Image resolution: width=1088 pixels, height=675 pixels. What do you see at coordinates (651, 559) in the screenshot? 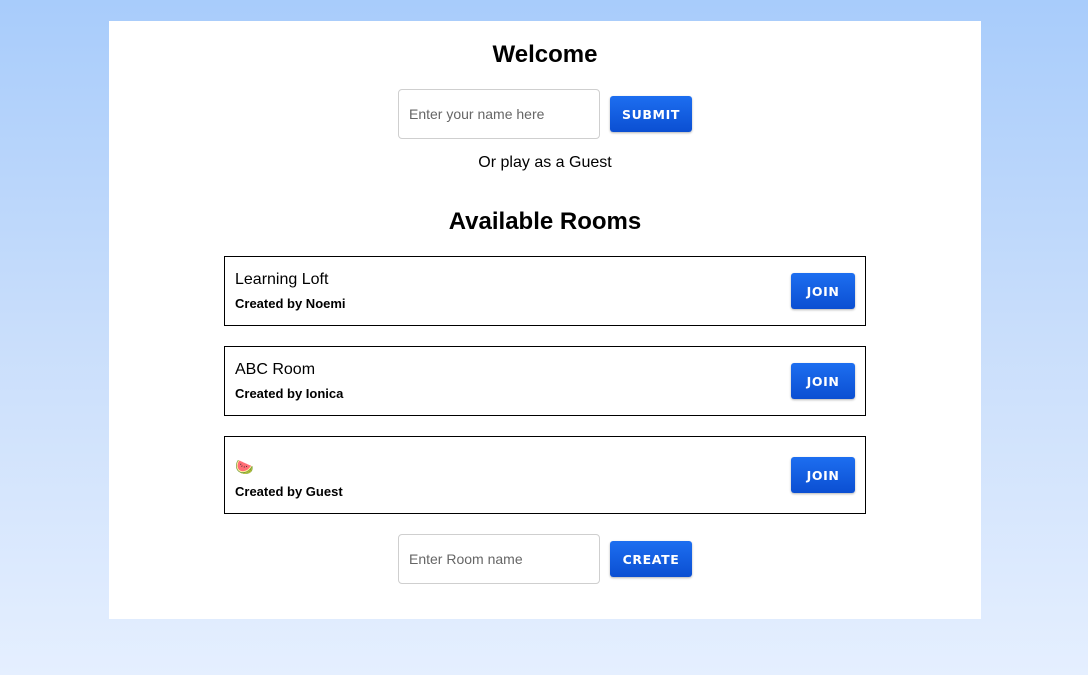
I see `create-room-button: CREATE` at bounding box center [651, 559].